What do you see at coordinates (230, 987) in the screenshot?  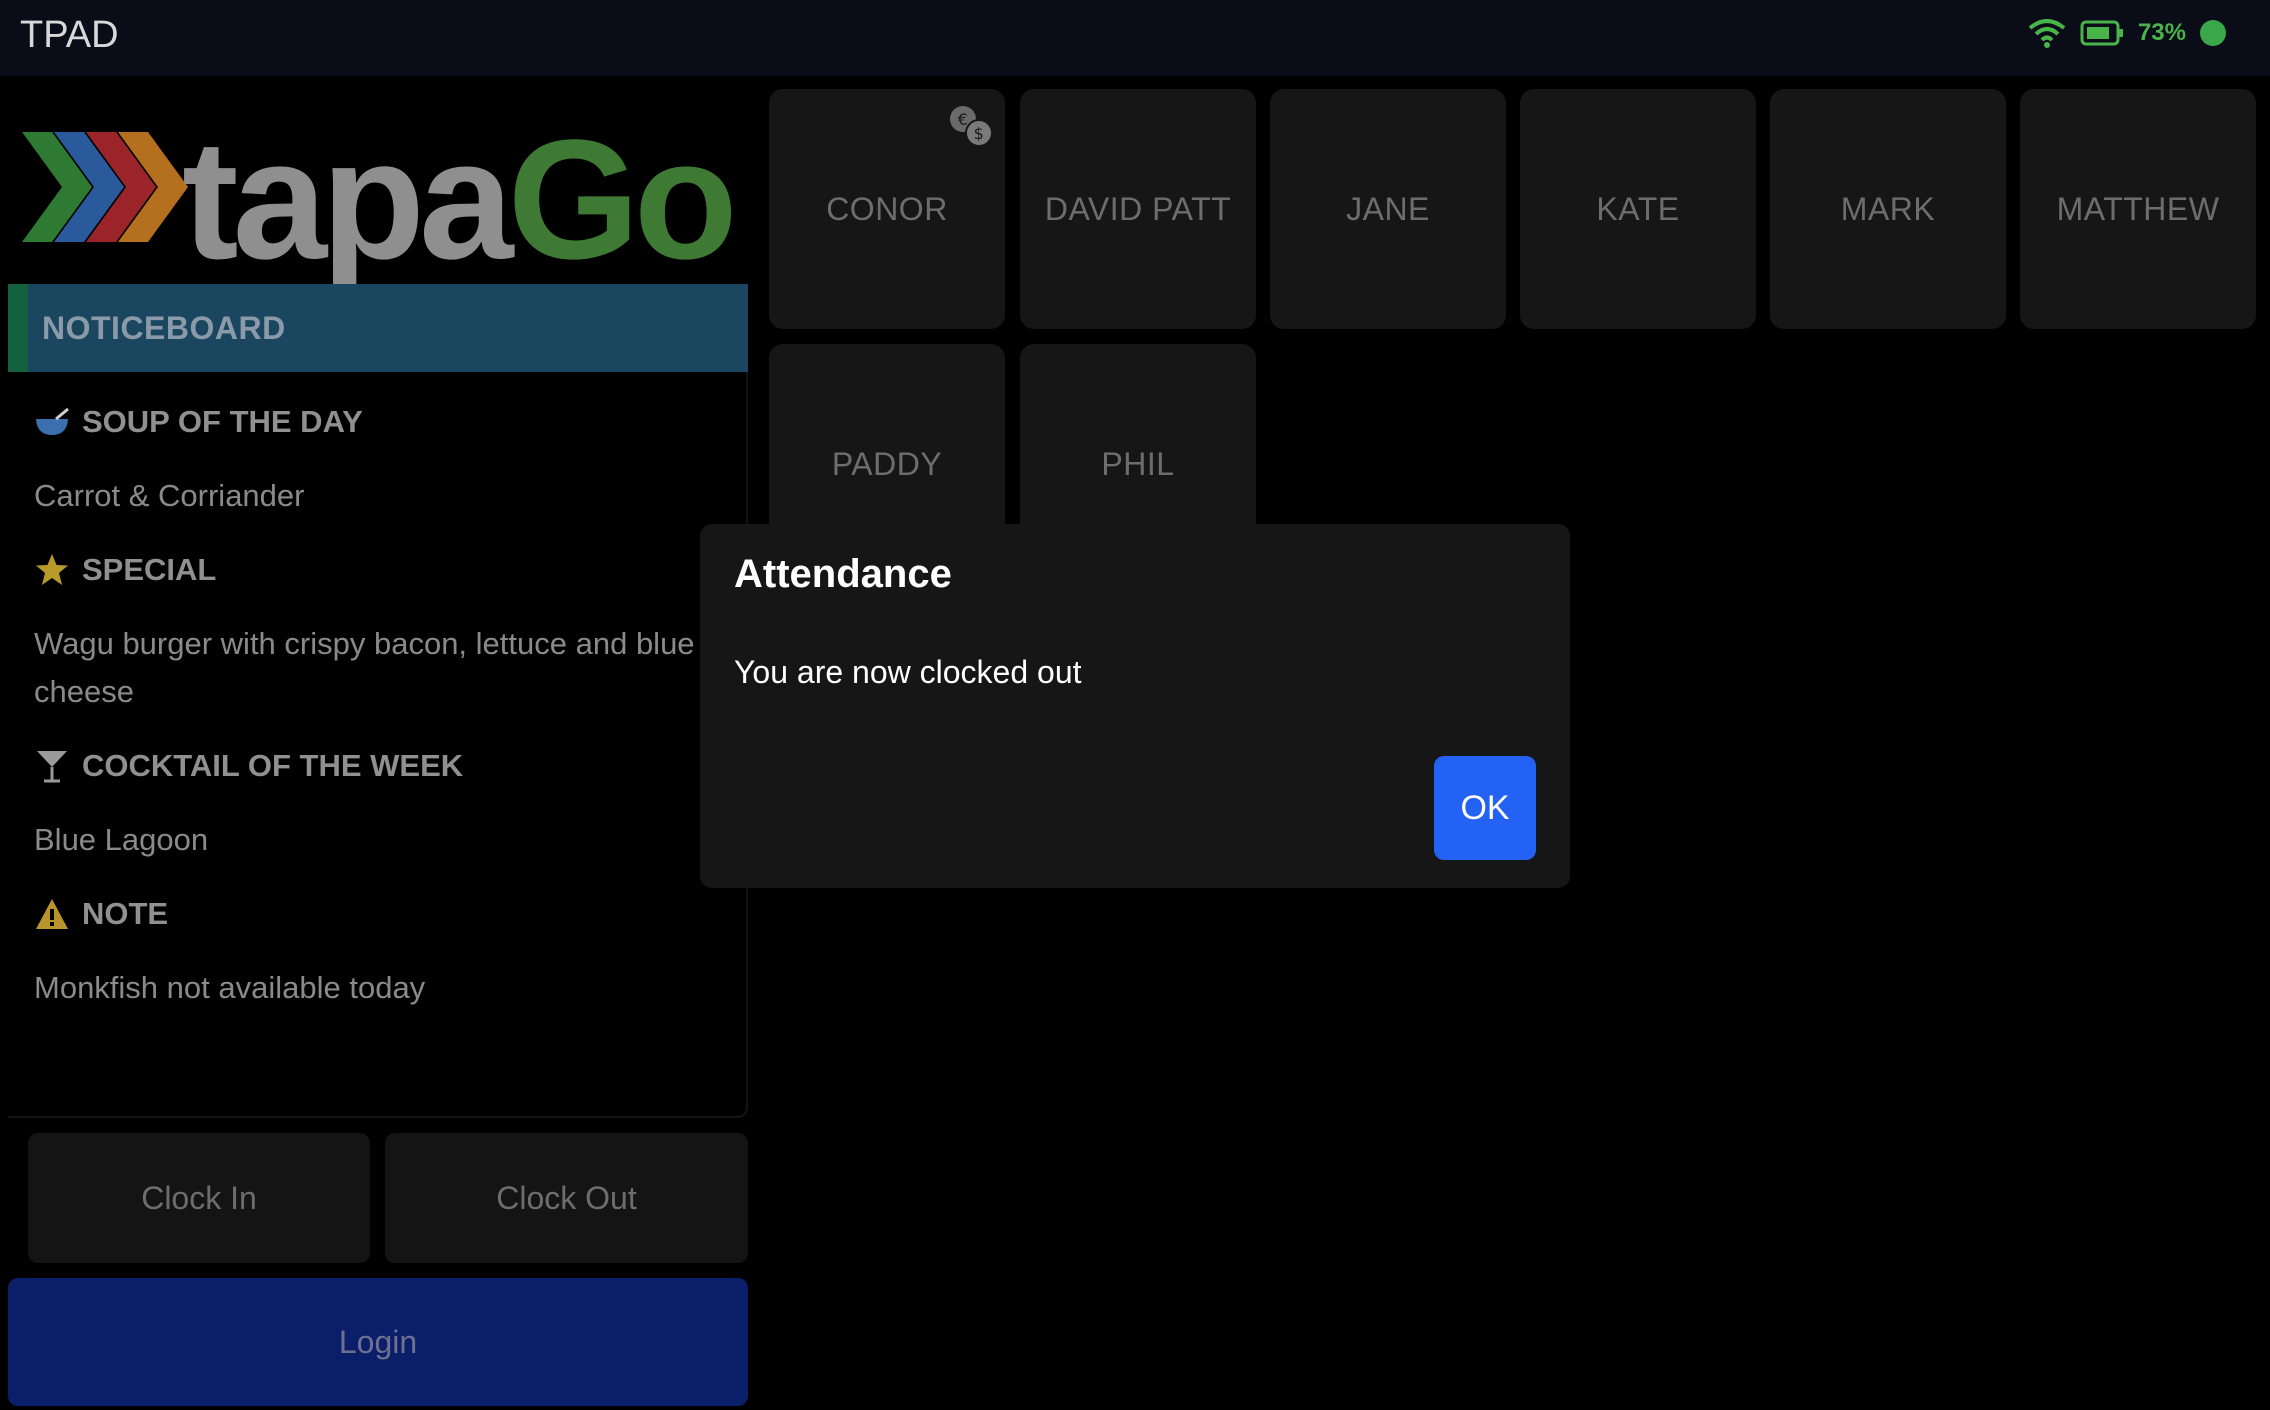 I see `notice-text-note: Monkfish not available today` at bounding box center [230, 987].